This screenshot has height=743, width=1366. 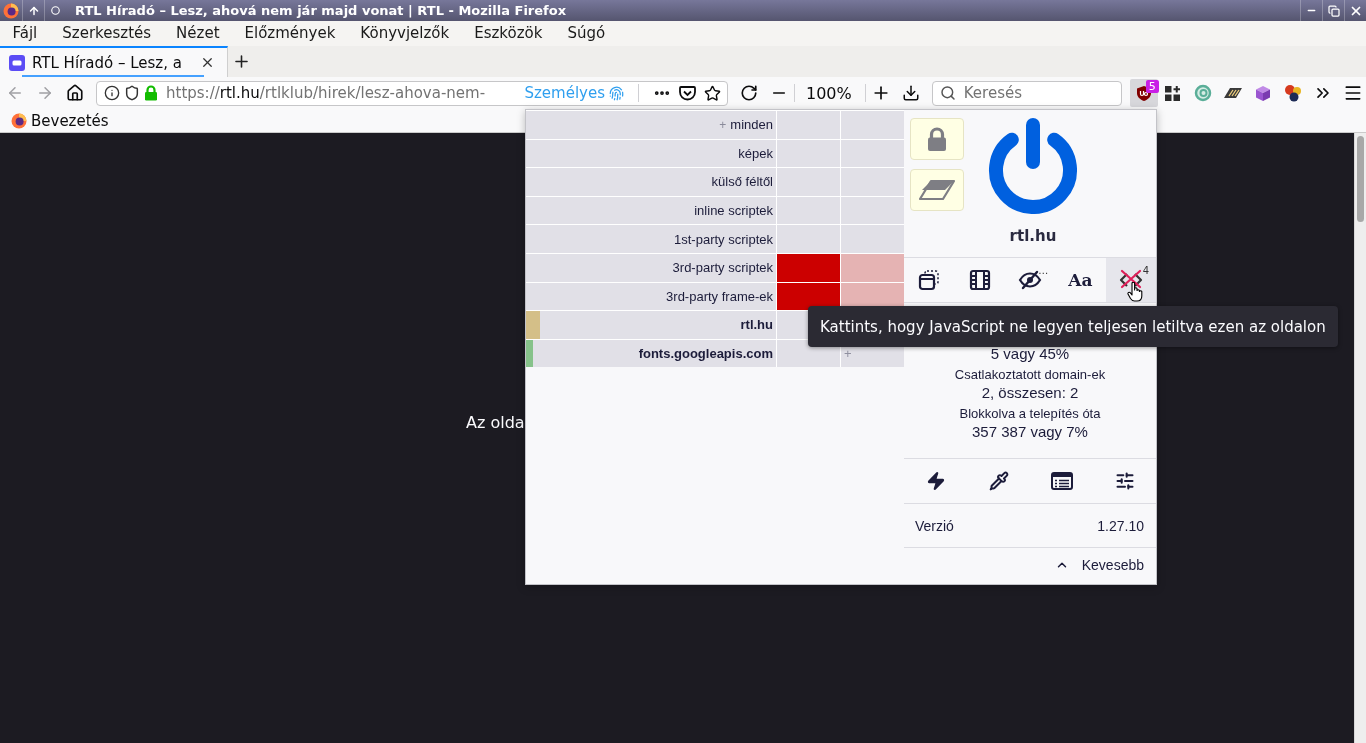 I want to click on domain-label: rtl.hu, so click(x=756, y=325).